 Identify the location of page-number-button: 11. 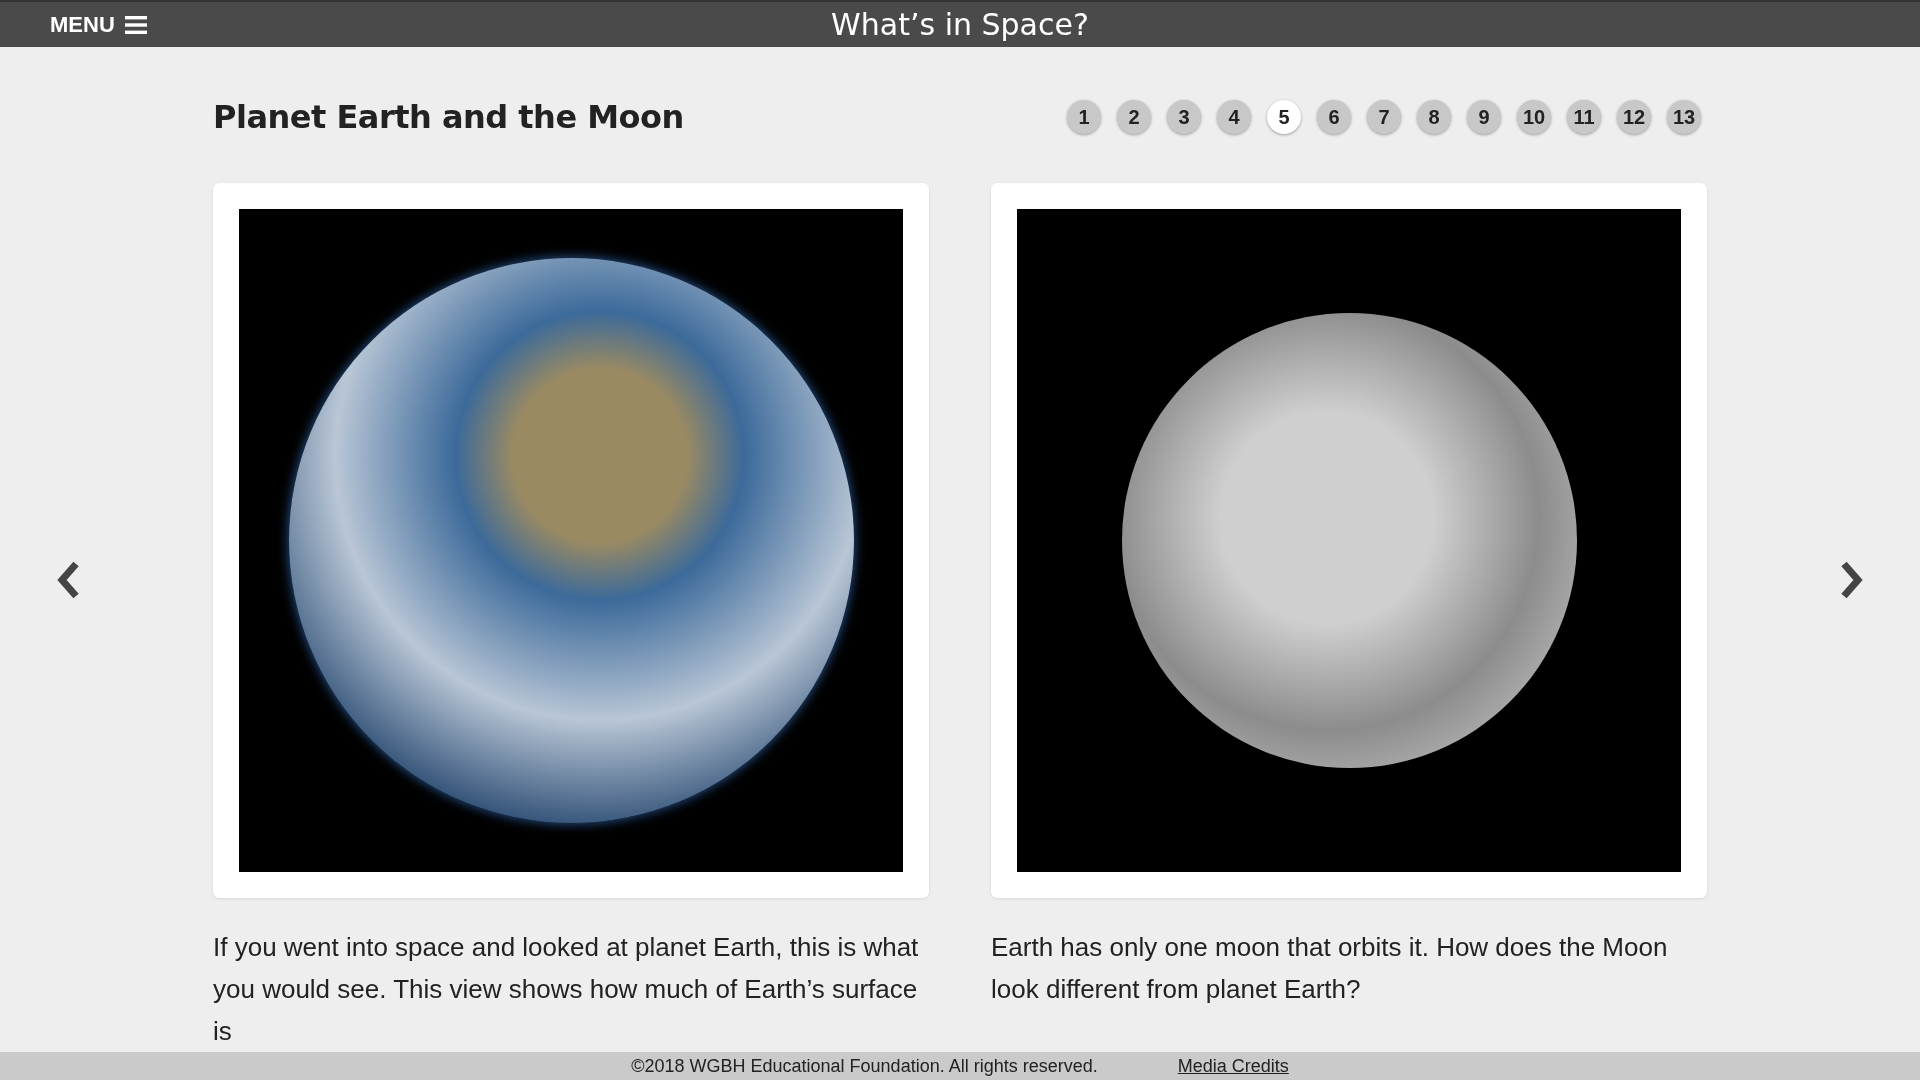
(1584, 117).